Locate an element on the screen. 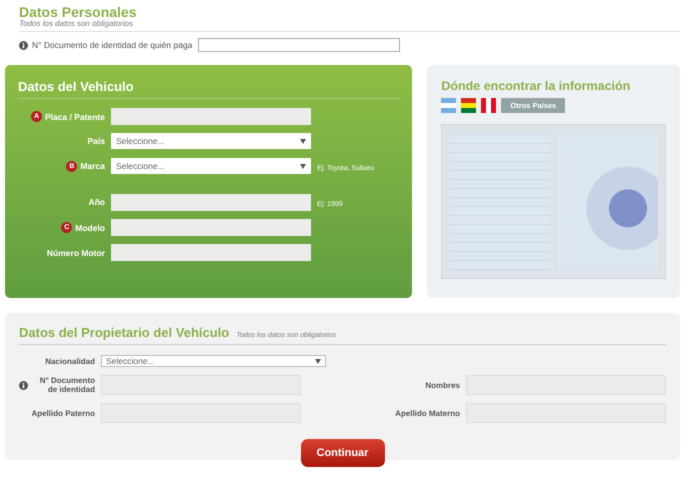 The width and height of the screenshot is (688, 496). field-label: Año is located at coordinates (96, 202).